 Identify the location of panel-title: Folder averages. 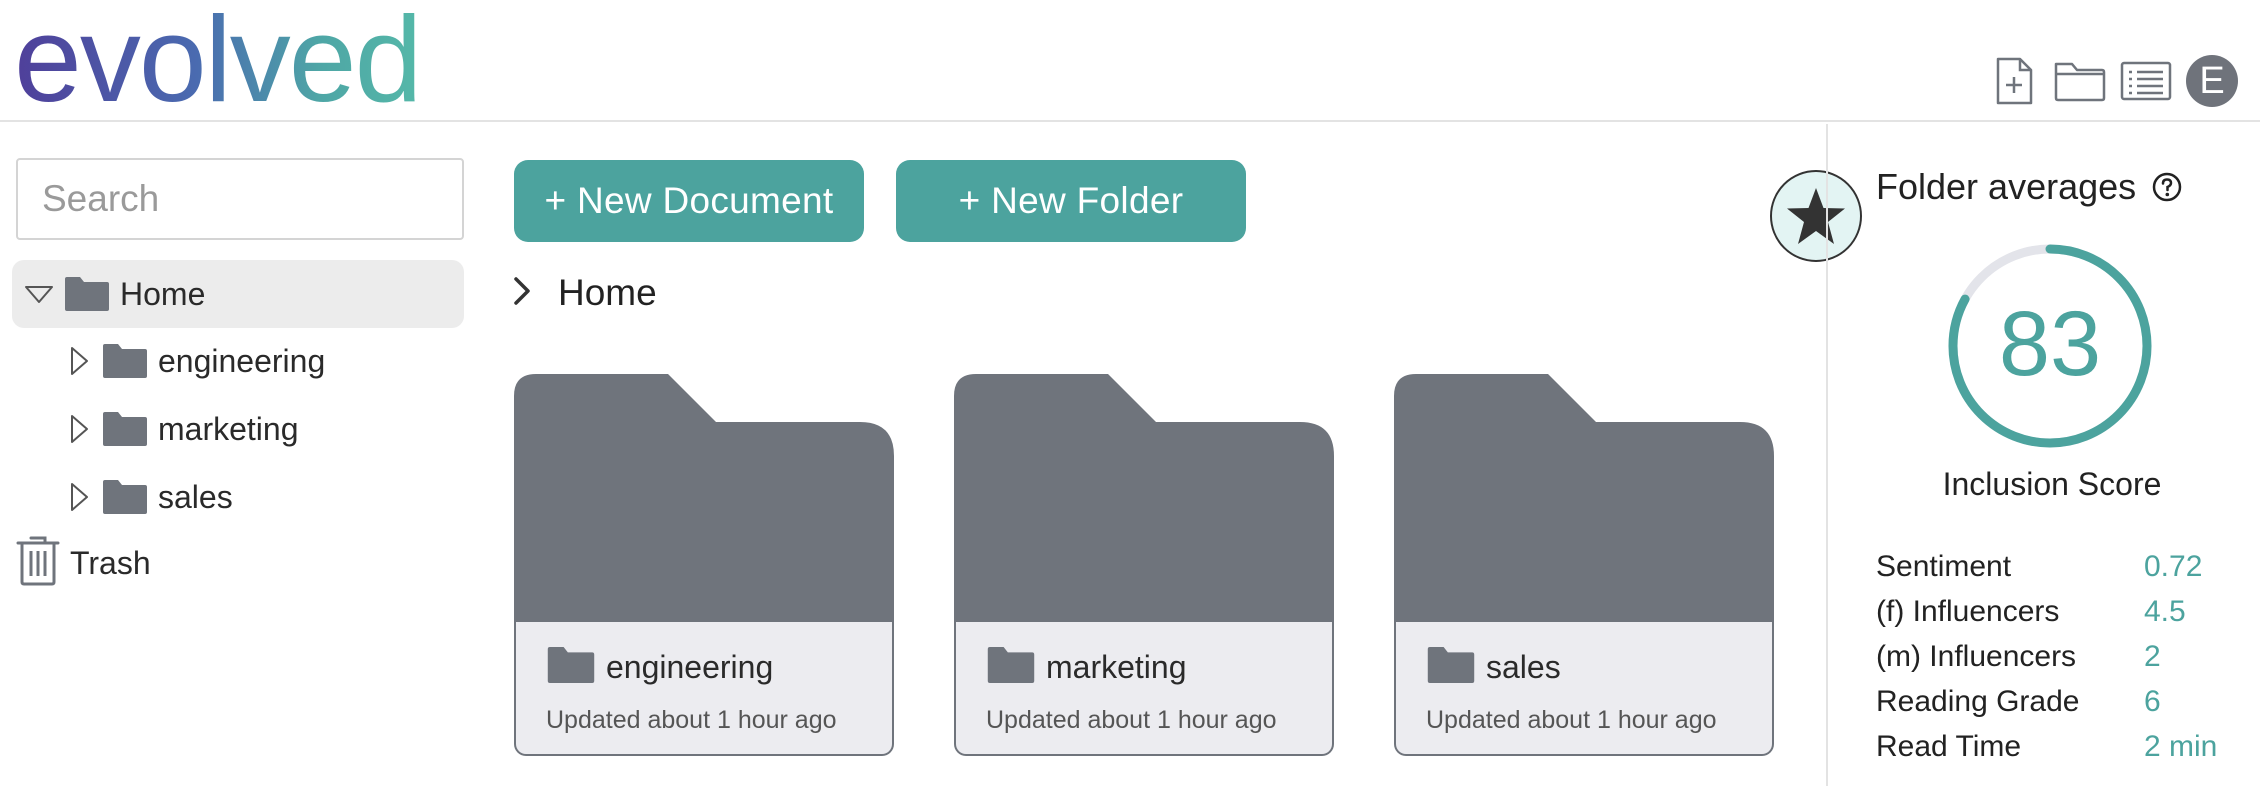
(2029, 187).